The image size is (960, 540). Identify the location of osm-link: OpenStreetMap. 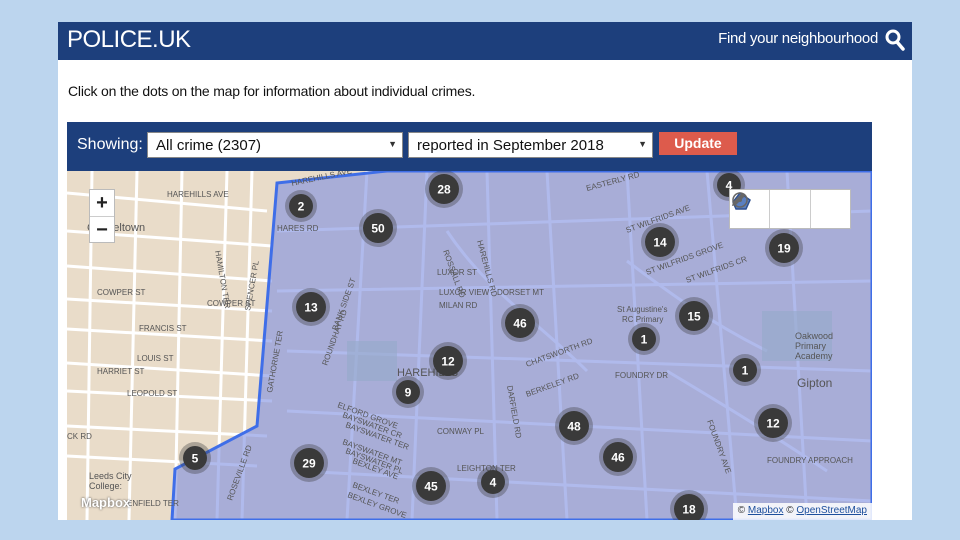
(831, 510).